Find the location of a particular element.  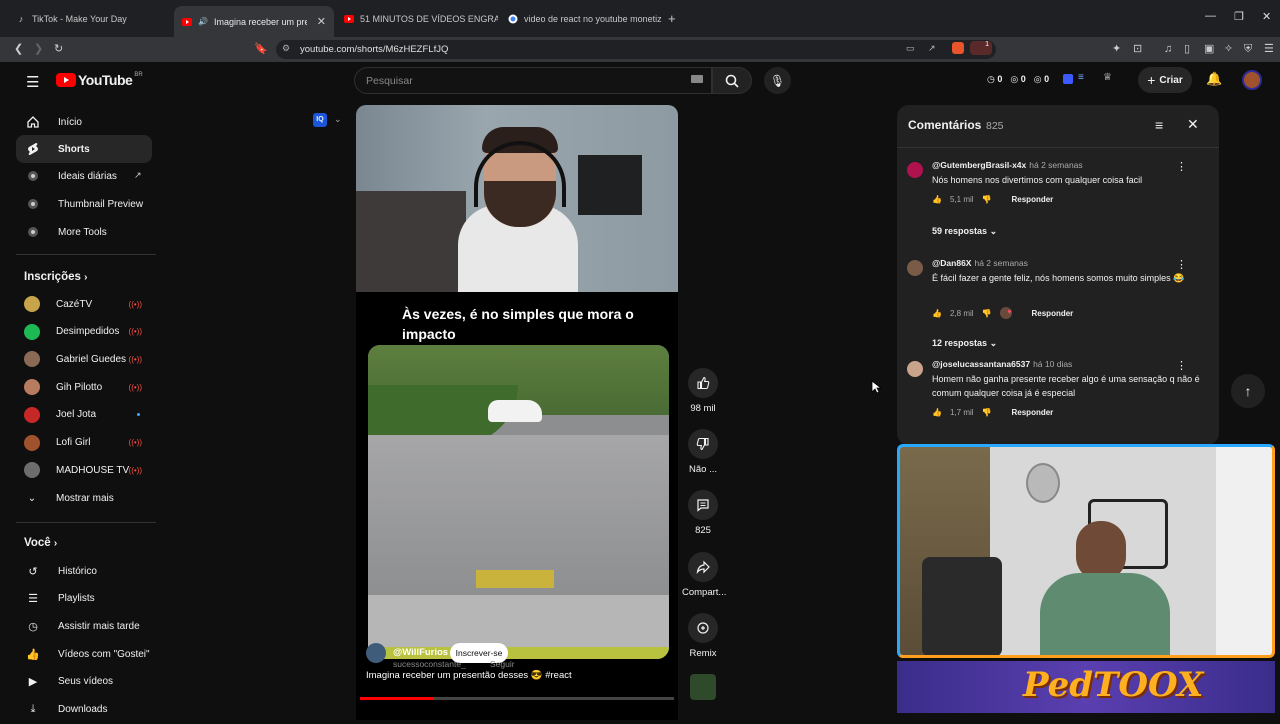

comment-author: @joselucassantana6537 há 10 dias is located at coordinates (1002, 364).